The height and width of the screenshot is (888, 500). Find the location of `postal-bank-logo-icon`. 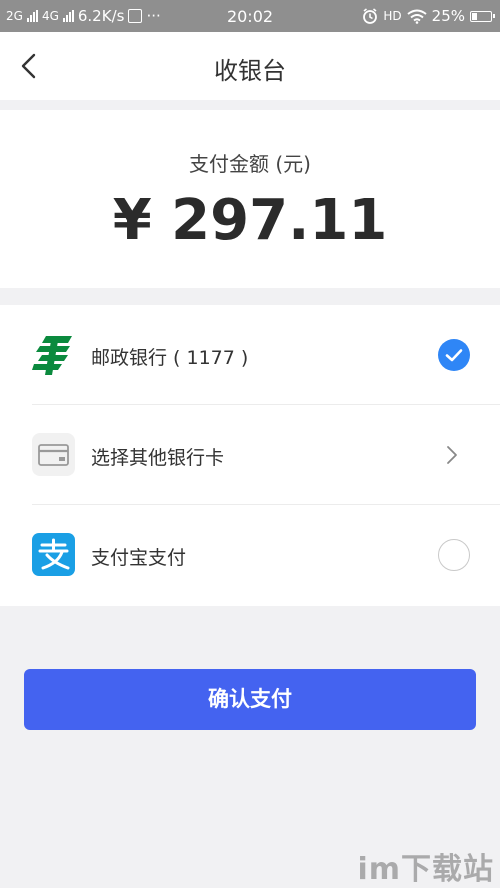

postal-bank-logo-icon is located at coordinates (52, 355).